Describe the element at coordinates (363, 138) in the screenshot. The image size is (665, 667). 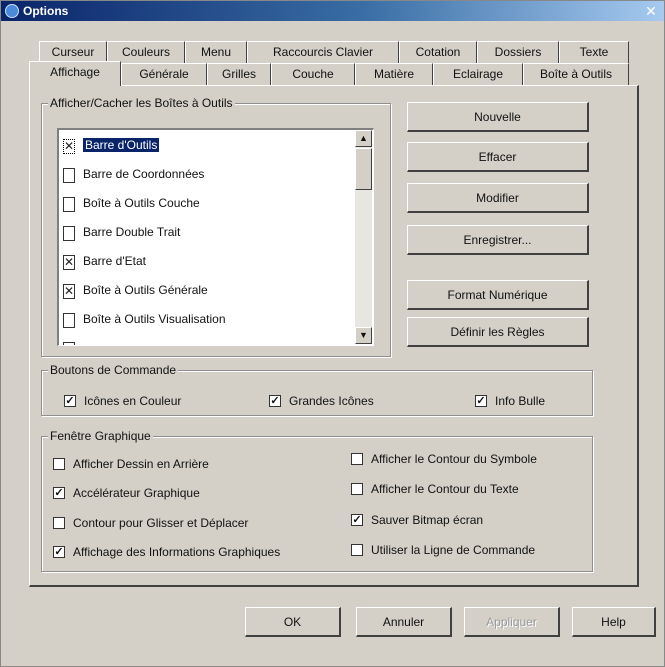
I see `scroll-up-button: ▲` at that location.